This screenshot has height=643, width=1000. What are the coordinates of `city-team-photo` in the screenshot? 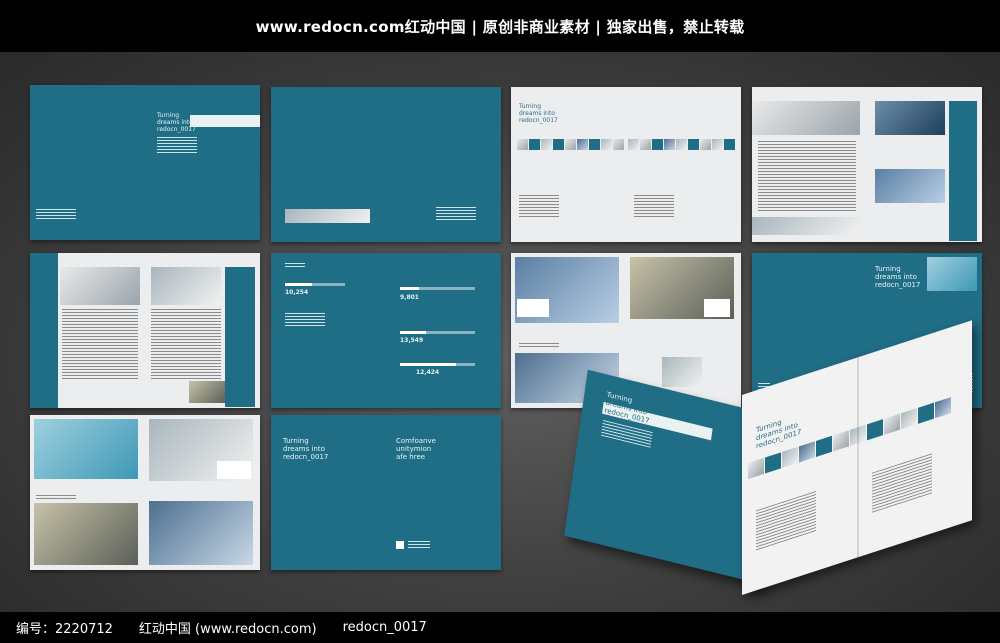 It's located at (201, 533).